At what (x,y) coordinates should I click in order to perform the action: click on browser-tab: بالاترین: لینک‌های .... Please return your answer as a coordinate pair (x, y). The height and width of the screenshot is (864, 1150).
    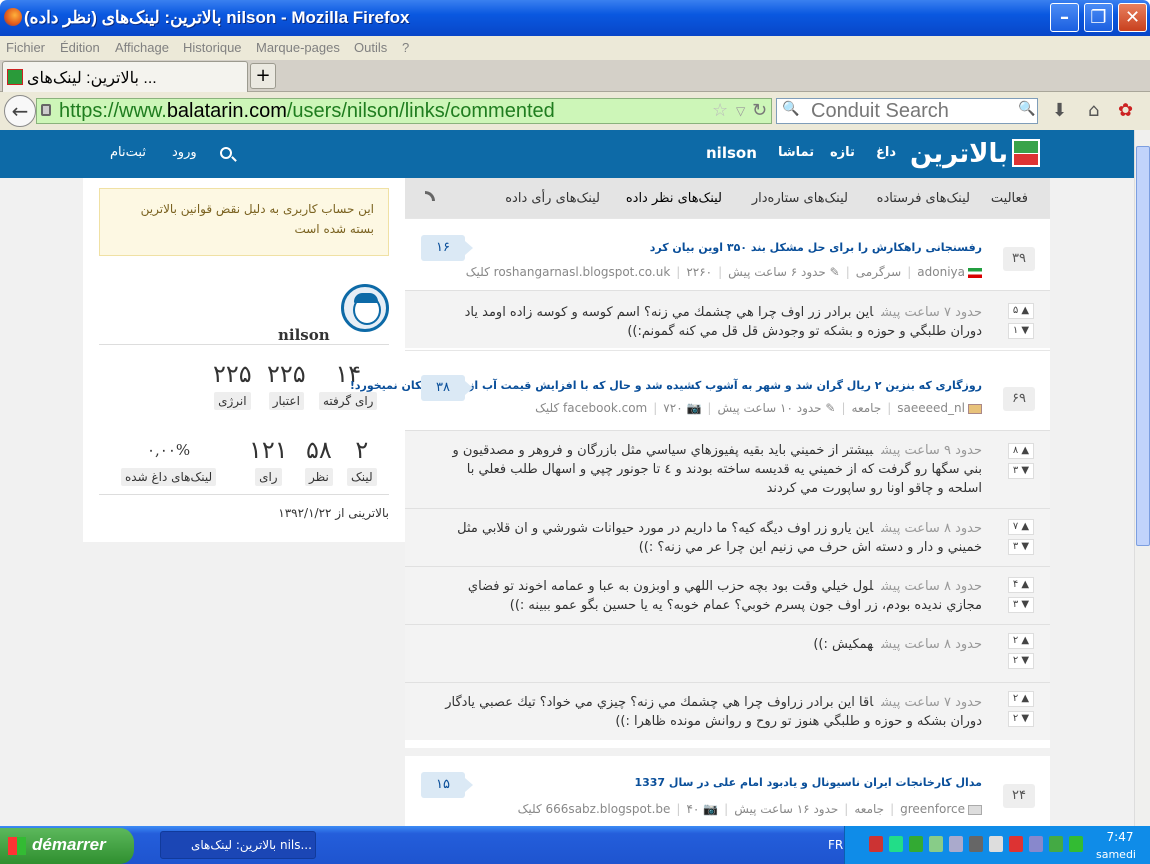
    Looking at the image, I should click on (125, 76).